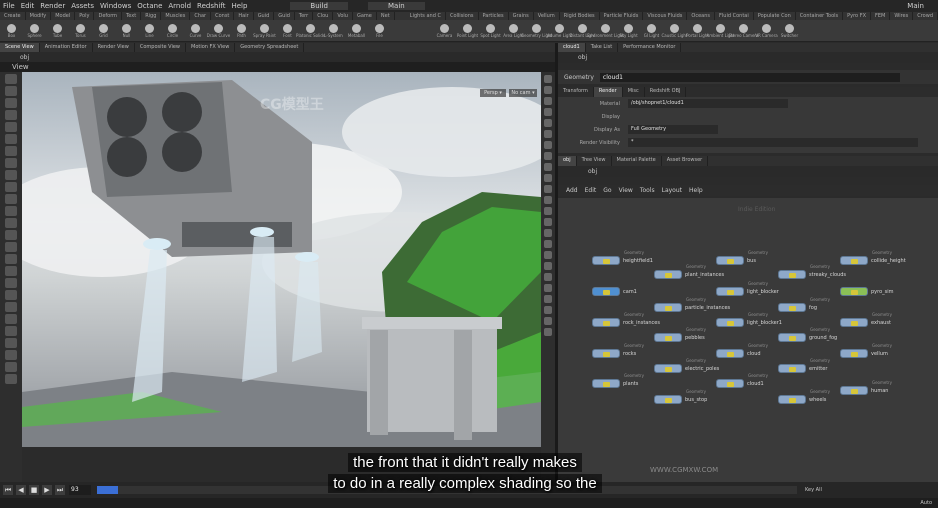  I want to click on shelf-tab: Terr, so click(304, 16).